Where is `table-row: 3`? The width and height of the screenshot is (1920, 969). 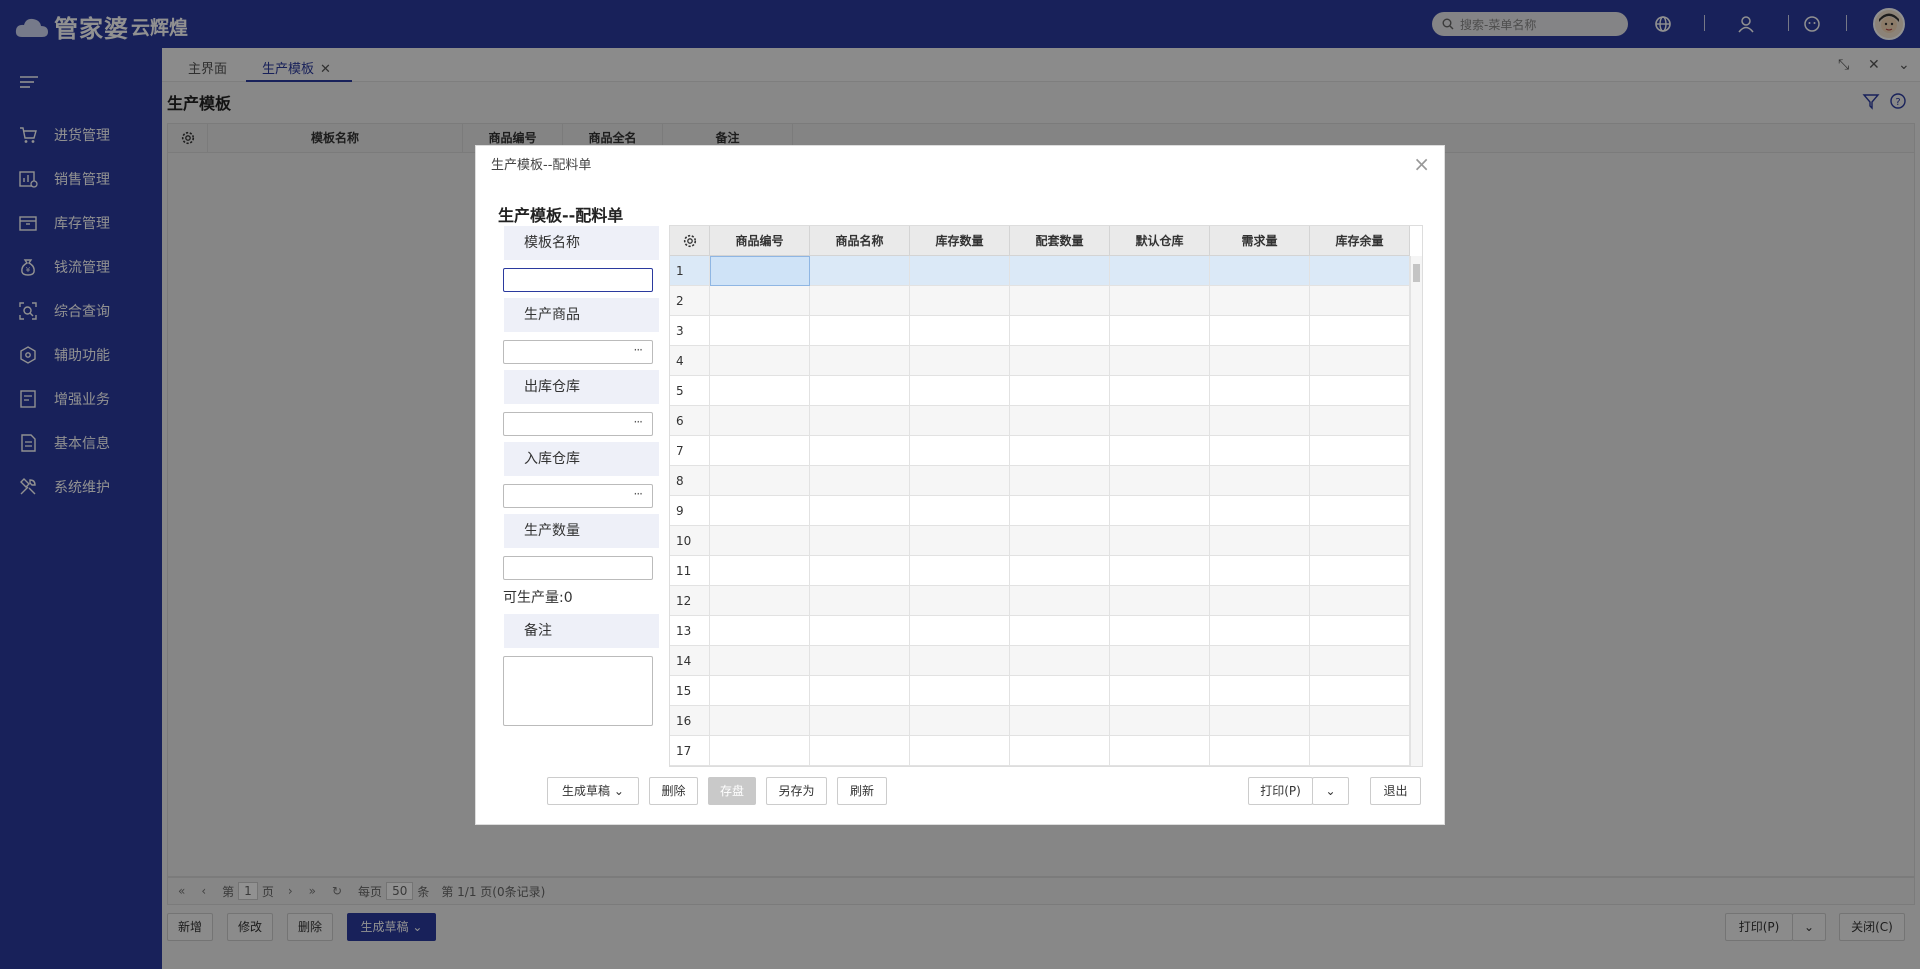
table-row: 3 is located at coordinates (1040, 331).